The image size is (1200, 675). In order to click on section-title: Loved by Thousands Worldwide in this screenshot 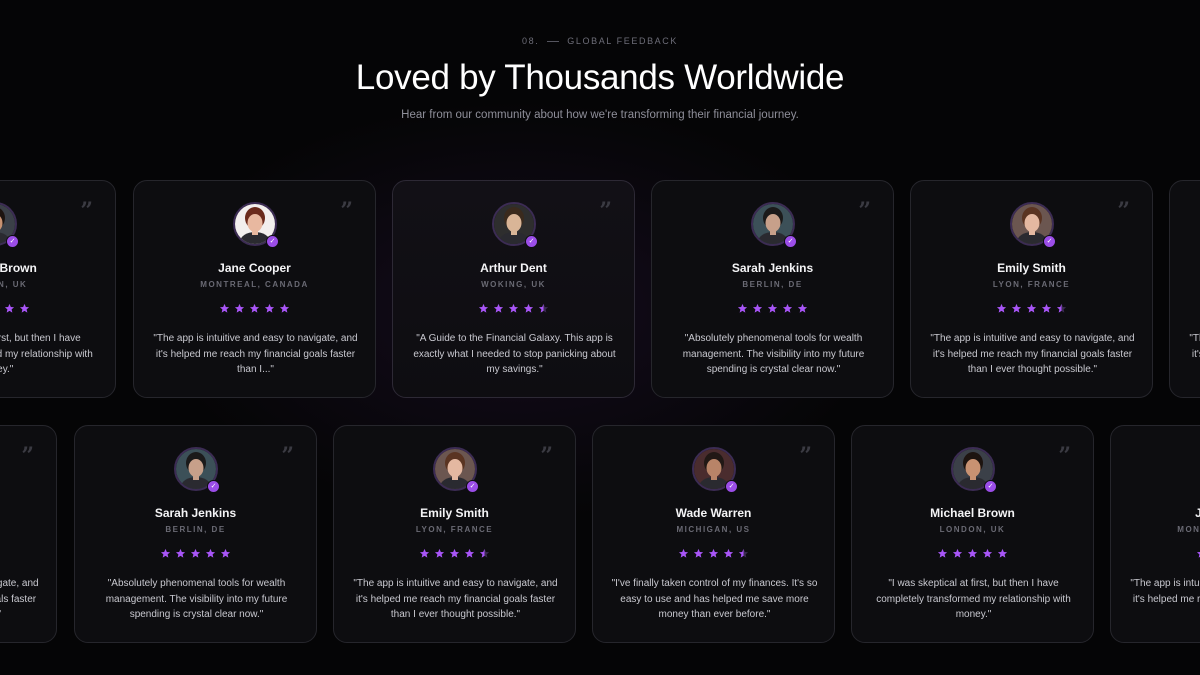, I will do `click(600, 77)`.